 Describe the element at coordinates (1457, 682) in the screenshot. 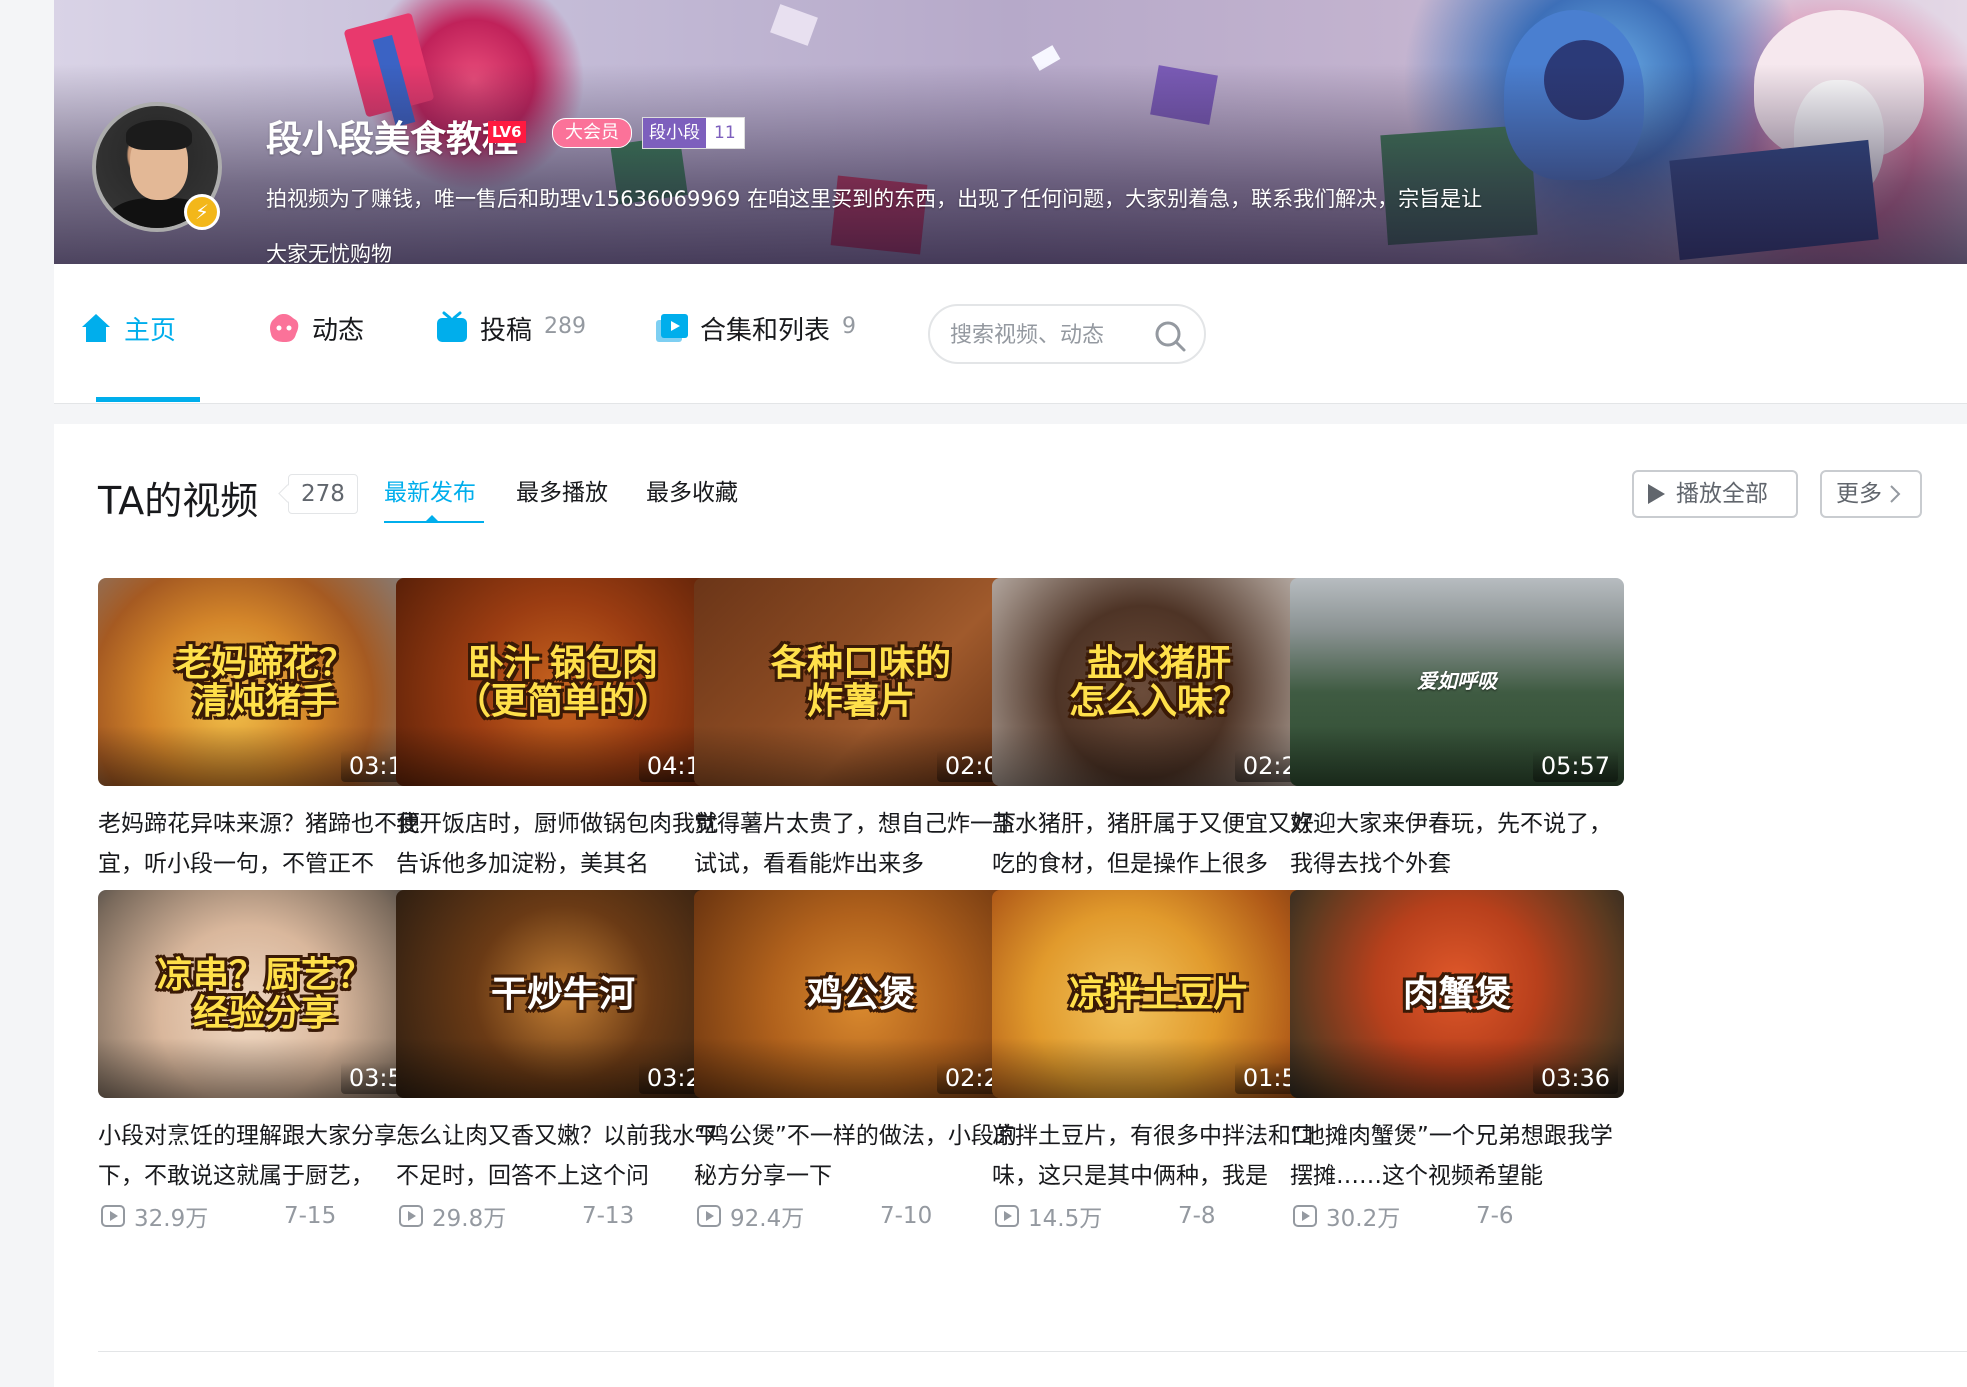

I see `video-thumbnail: 爱如呼吸 05:57` at that location.